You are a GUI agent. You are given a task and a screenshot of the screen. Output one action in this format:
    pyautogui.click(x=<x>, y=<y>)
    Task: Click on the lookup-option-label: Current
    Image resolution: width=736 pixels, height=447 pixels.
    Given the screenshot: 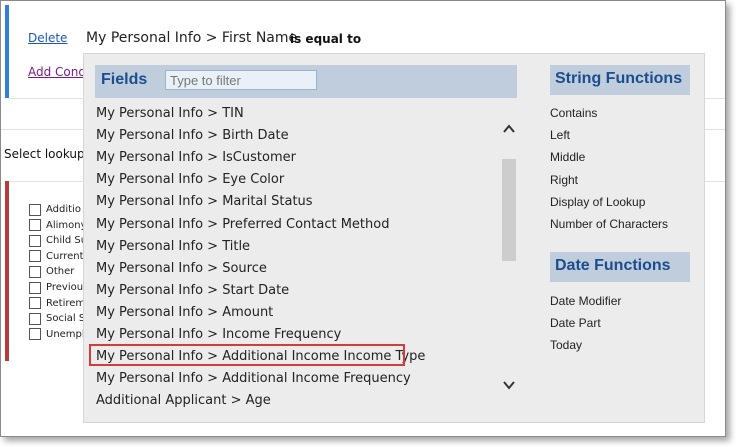 What is the action you would take?
    pyautogui.click(x=65, y=256)
    